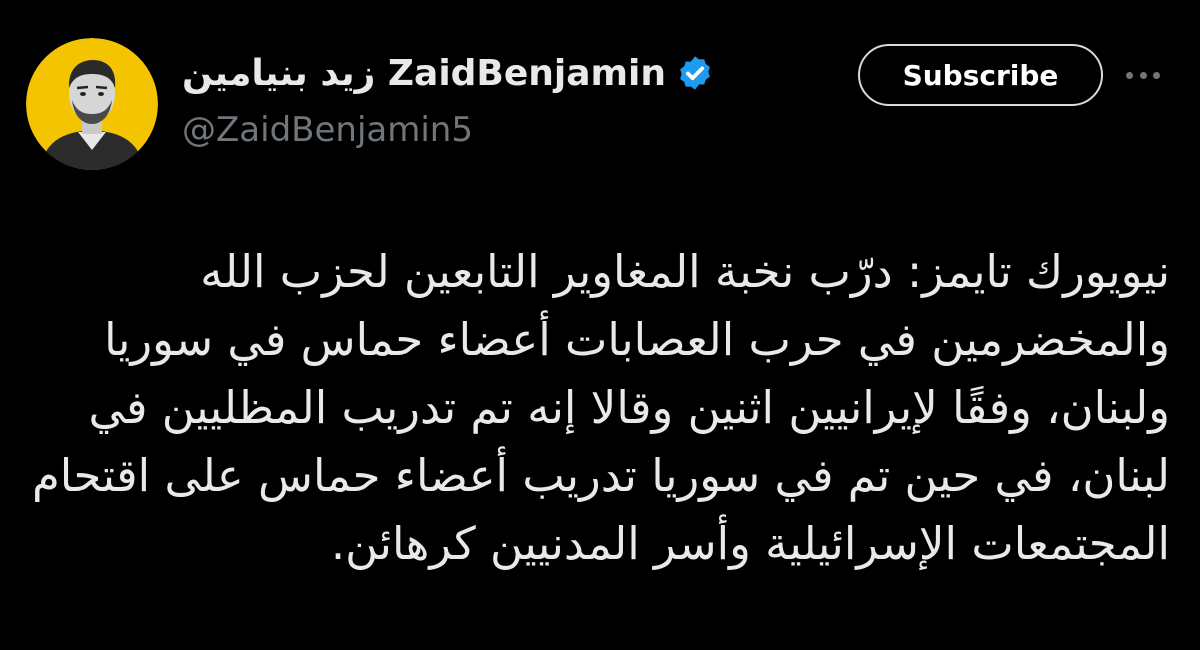 This screenshot has height=650, width=1200. I want to click on display-name-row: زيد بنيامين ZaidBenjamin, so click(502, 73).